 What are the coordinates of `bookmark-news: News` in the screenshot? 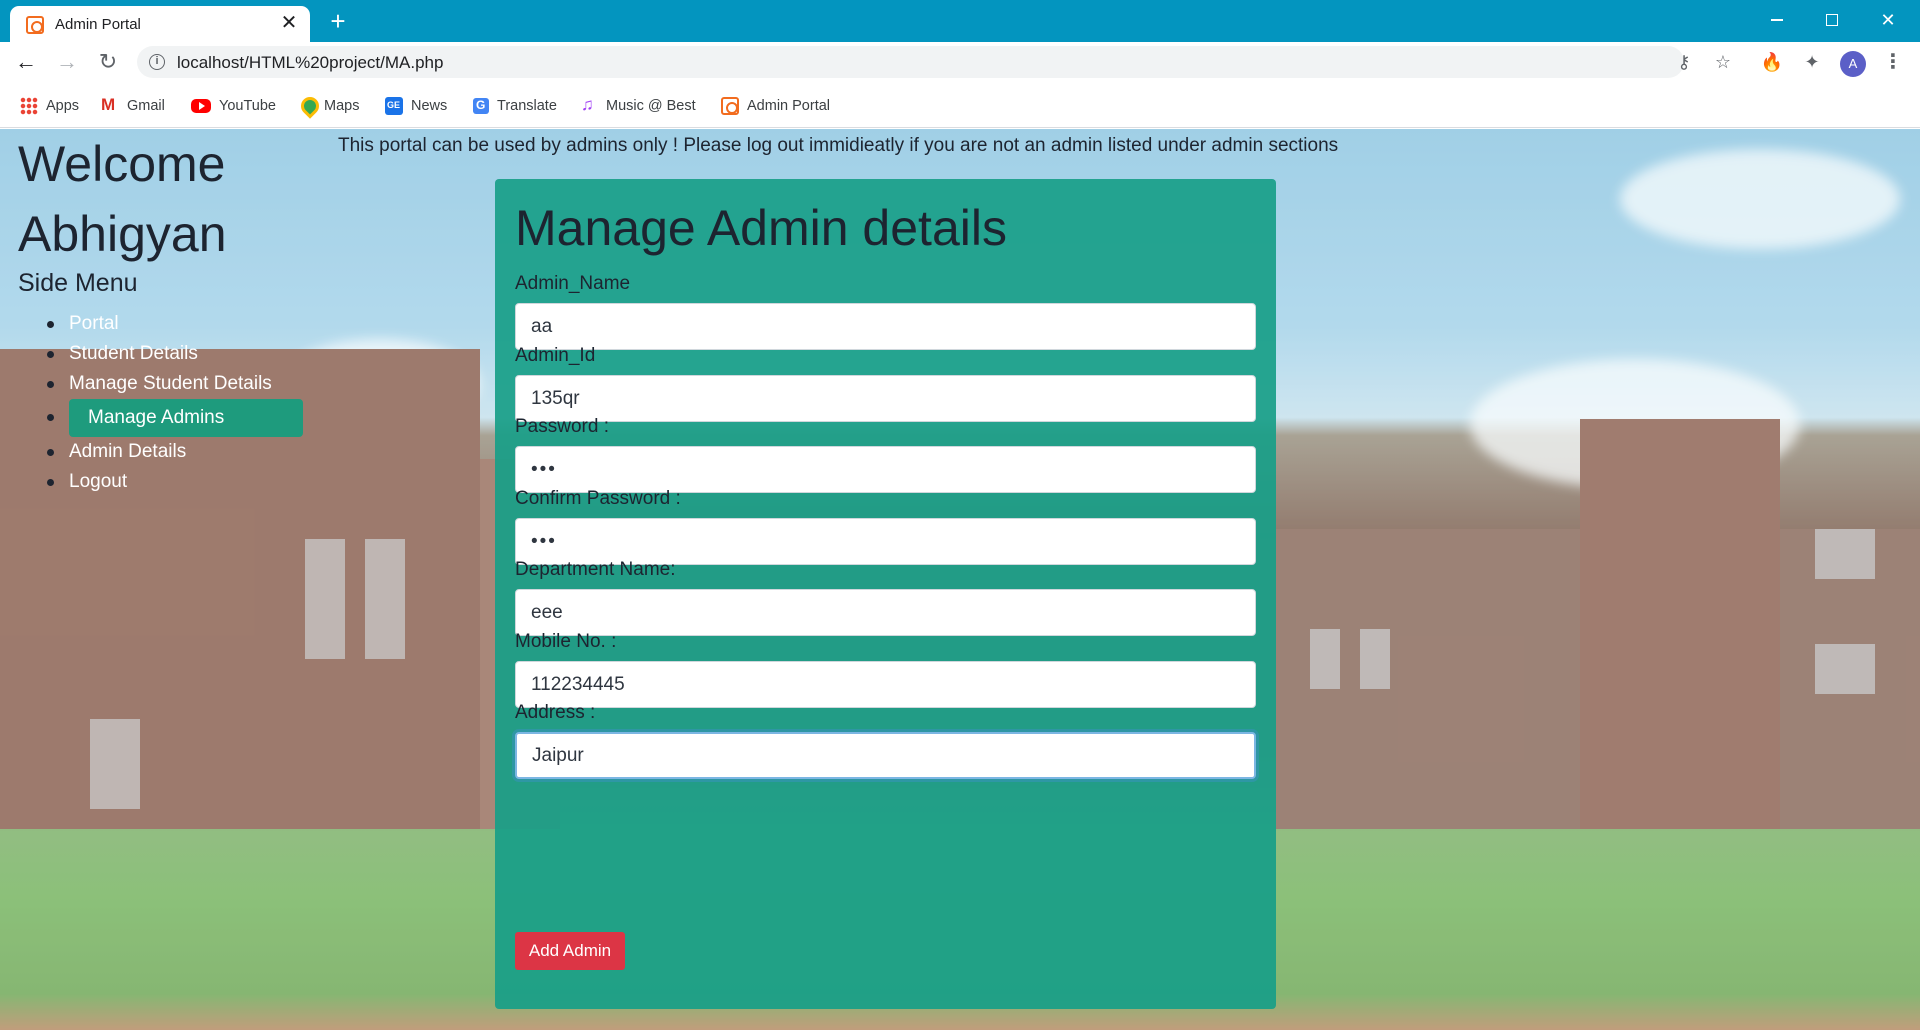 It's located at (416, 106).